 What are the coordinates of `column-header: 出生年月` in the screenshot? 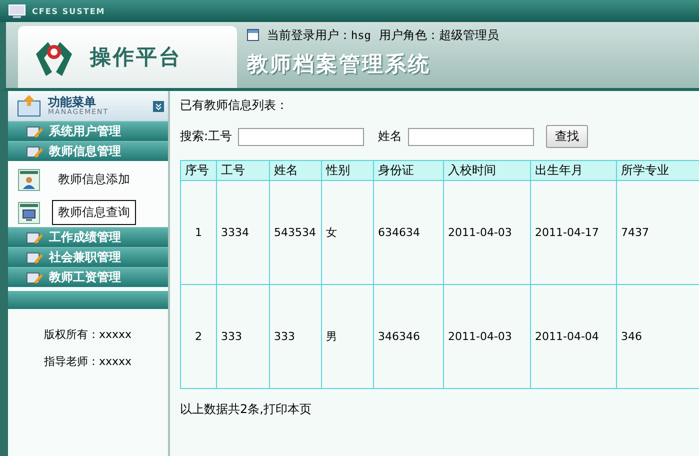 It's located at (573, 170).